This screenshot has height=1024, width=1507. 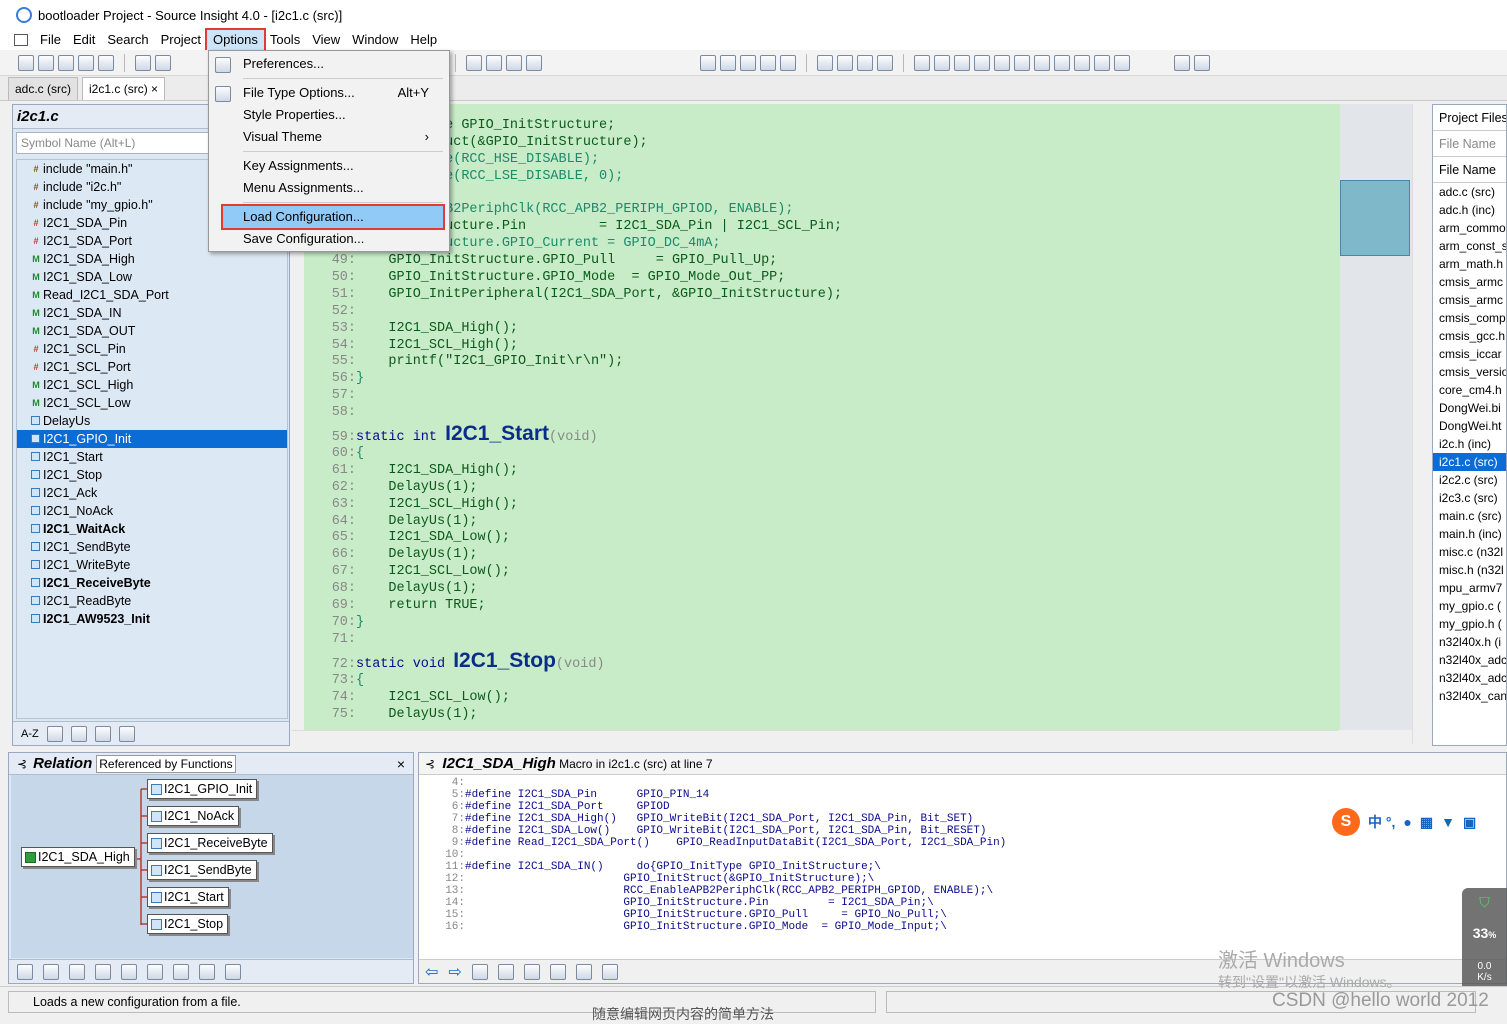 What do you see at coordinates (1381, 822) in the screenshot?
I see `ime-mode-label: 中 °,` at bounding box center [1381, 822].